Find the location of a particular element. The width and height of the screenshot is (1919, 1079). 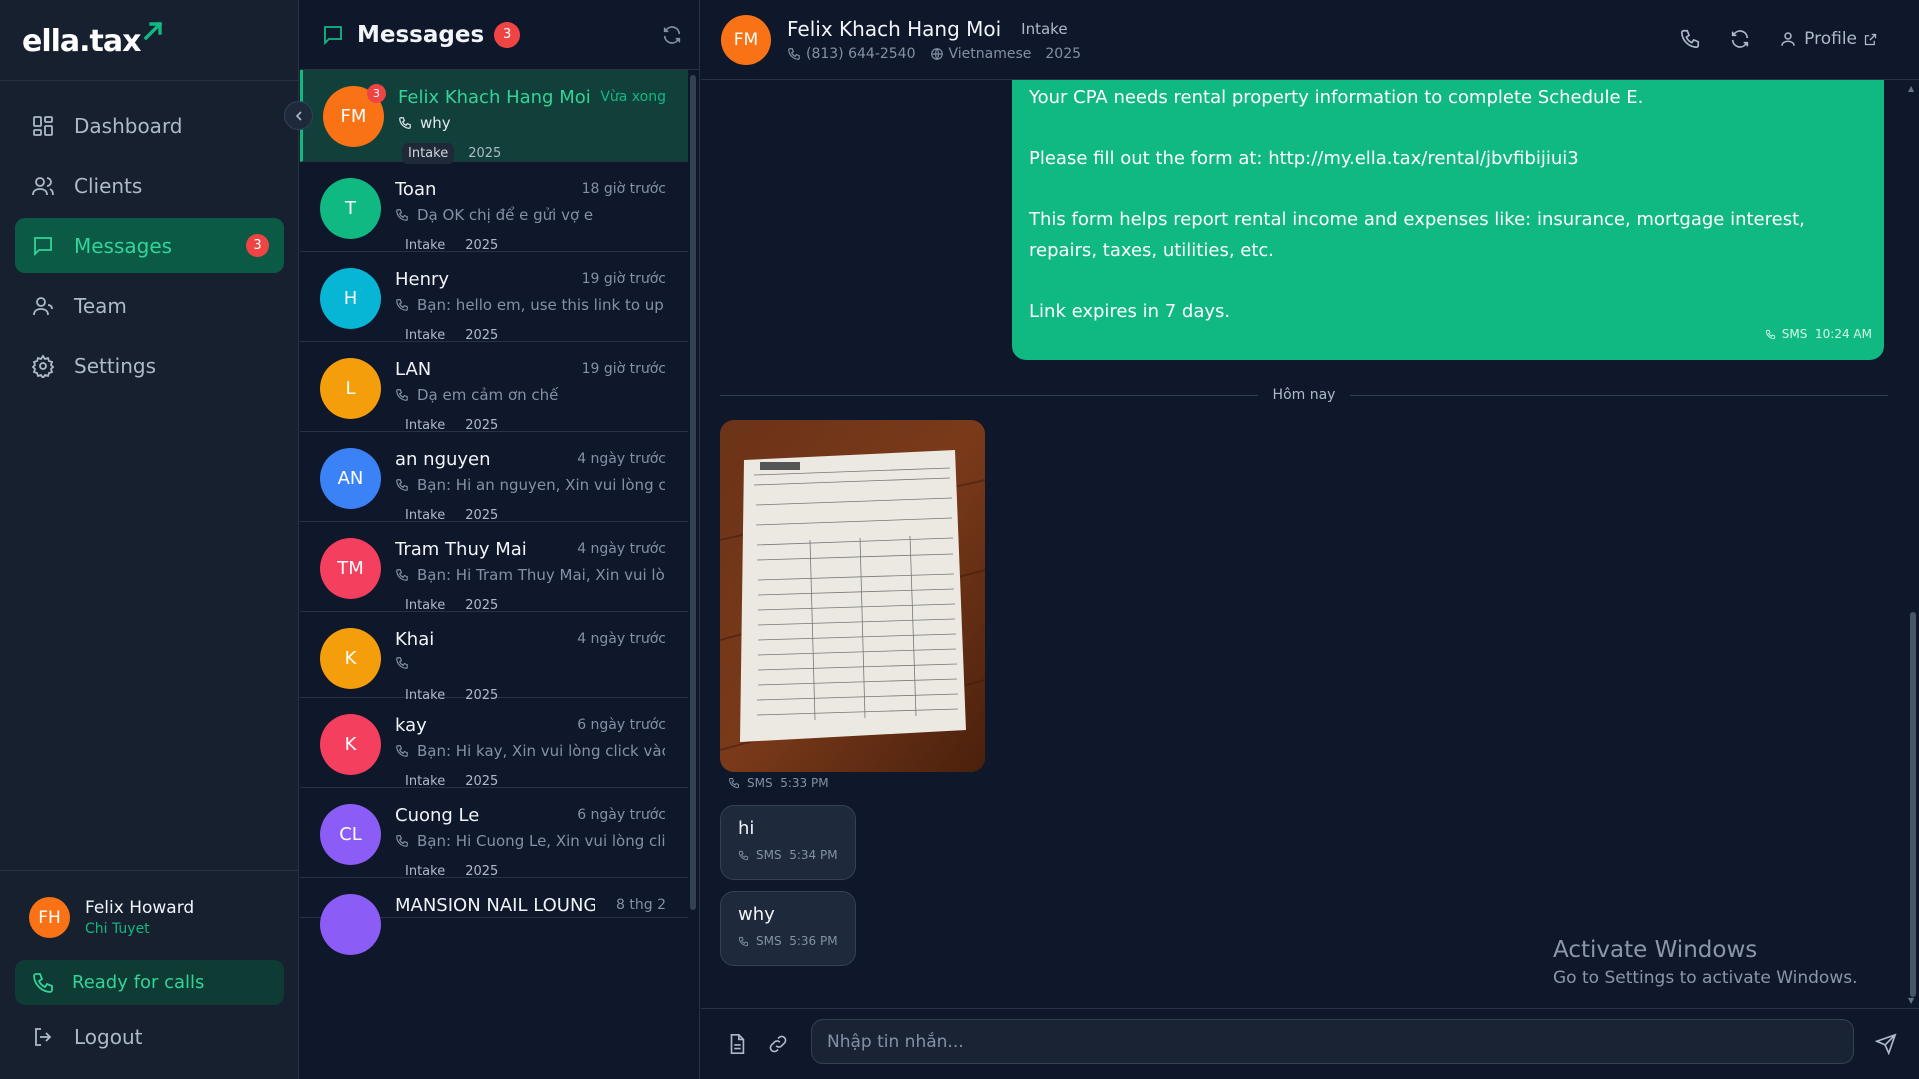

conversation-time: Vừa xong is located at coordinates (633, 97).